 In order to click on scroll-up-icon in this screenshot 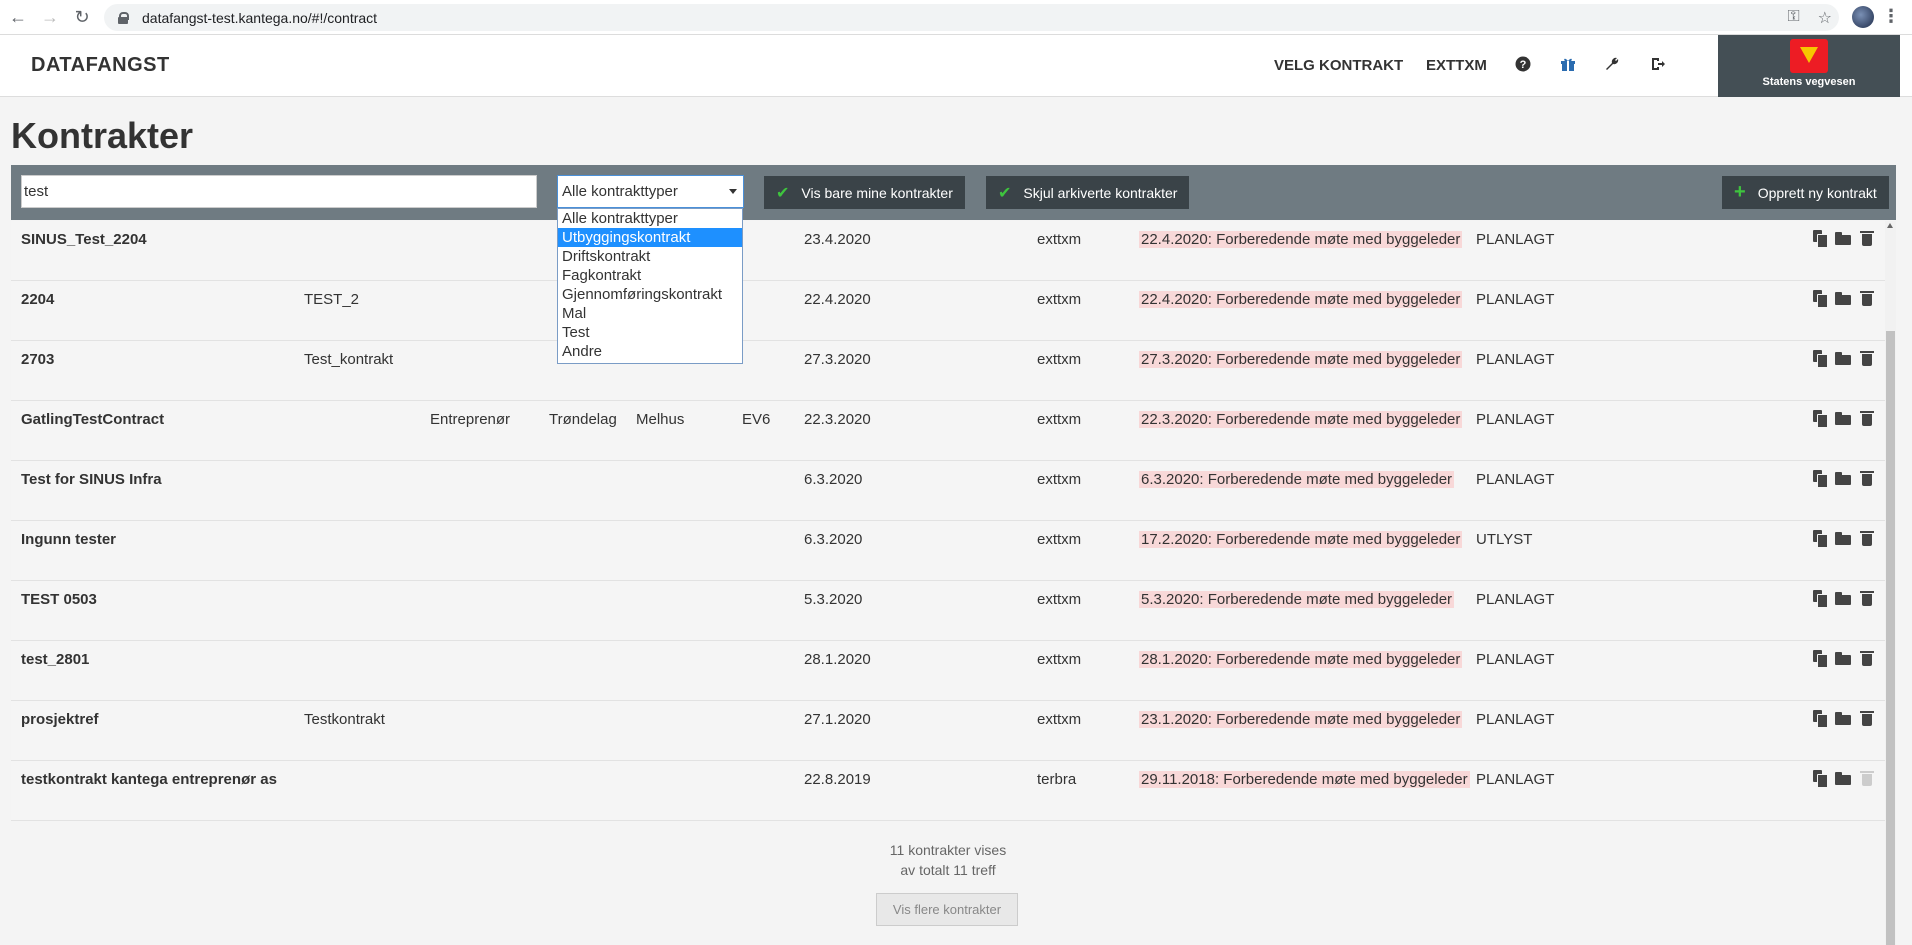, I will do `click(1890, 225)`.